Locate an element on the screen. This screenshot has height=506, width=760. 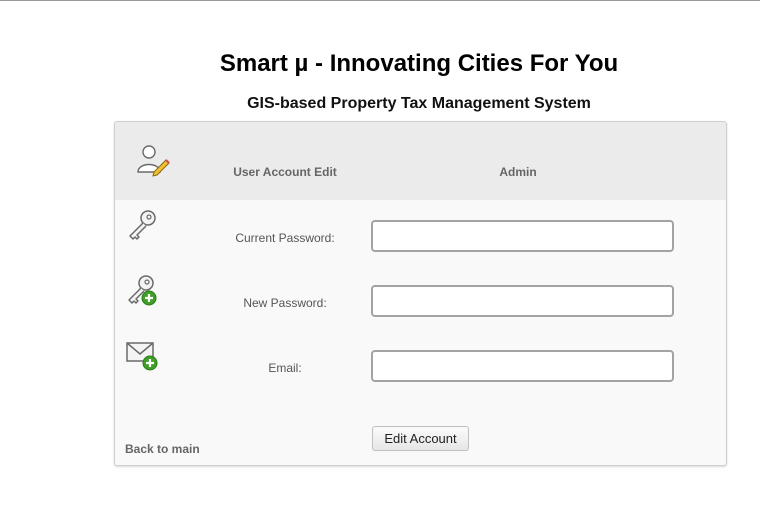
key-icon is located at coordinates (142, 225).